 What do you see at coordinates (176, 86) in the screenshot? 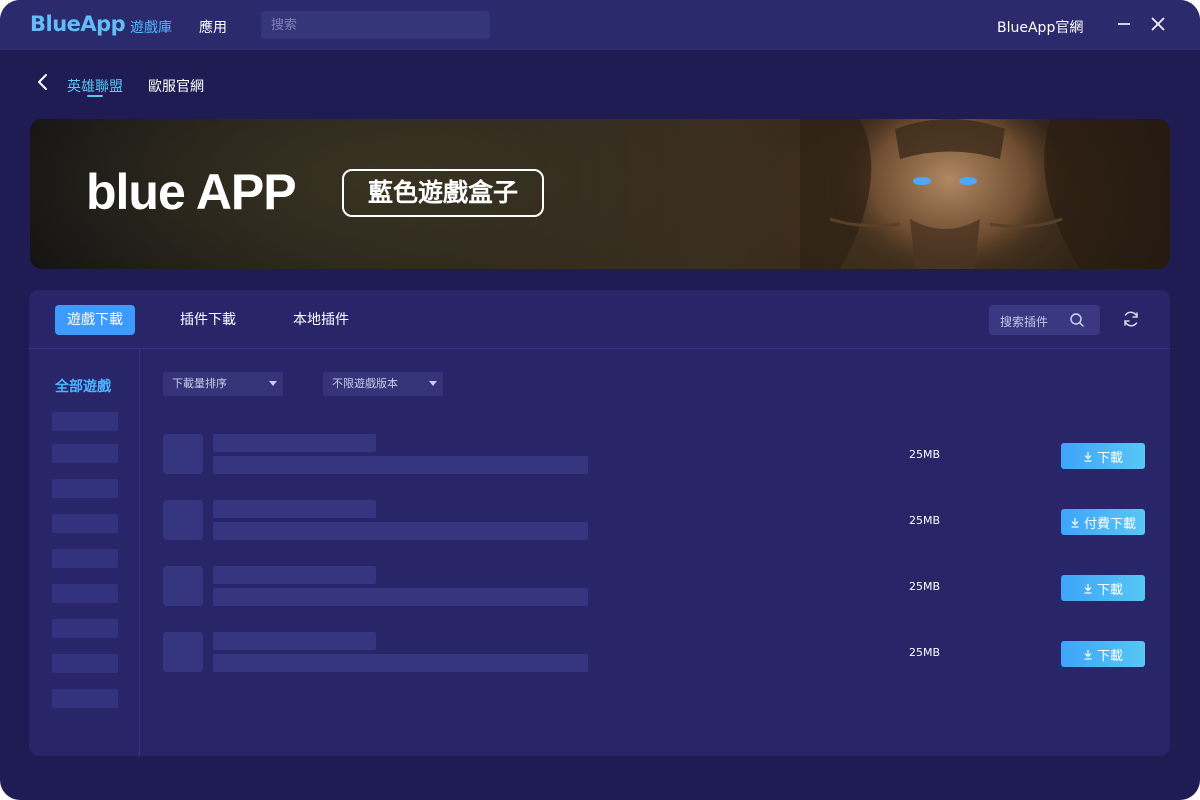
I see `subtab-eu-official: 歐服官網` at bounding box center [176, 86].